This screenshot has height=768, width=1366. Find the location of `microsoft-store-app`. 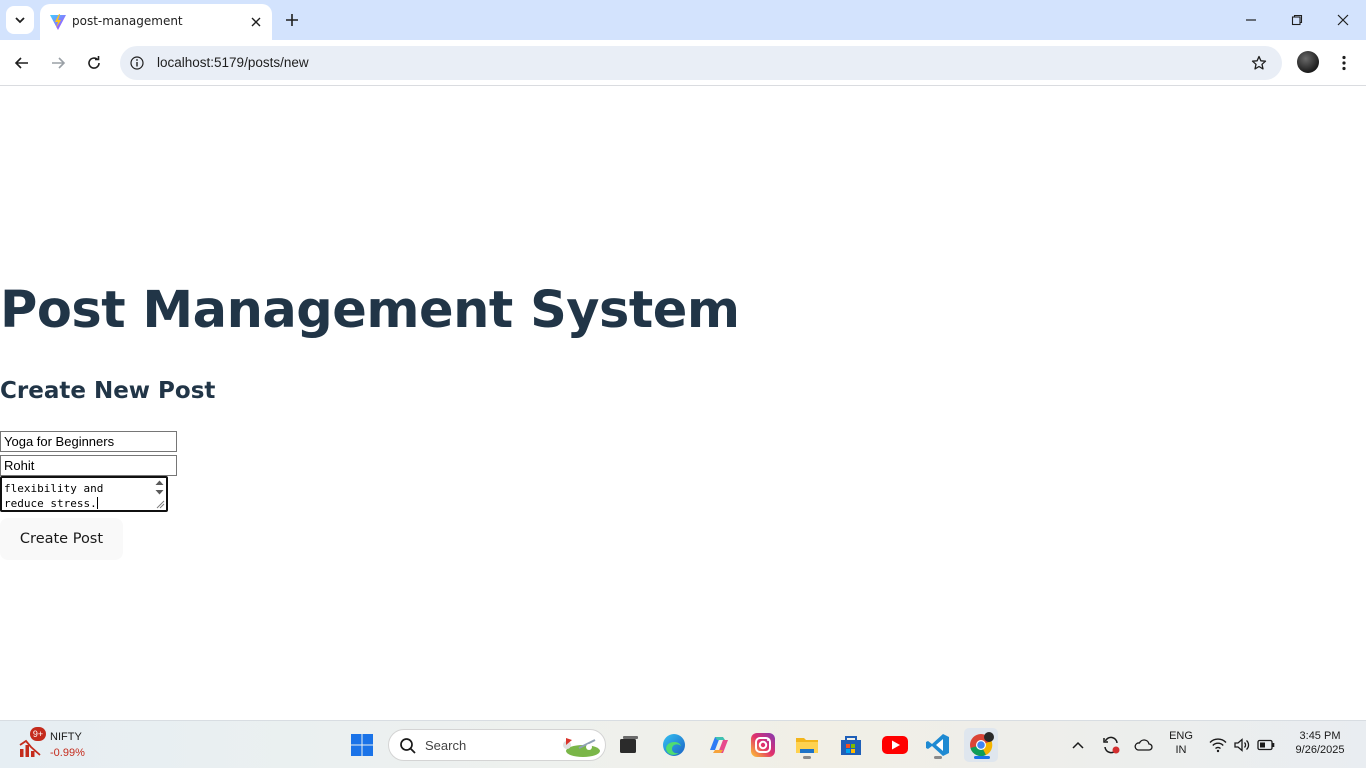

microsoft-store-app is located at coordinates (851, 745).